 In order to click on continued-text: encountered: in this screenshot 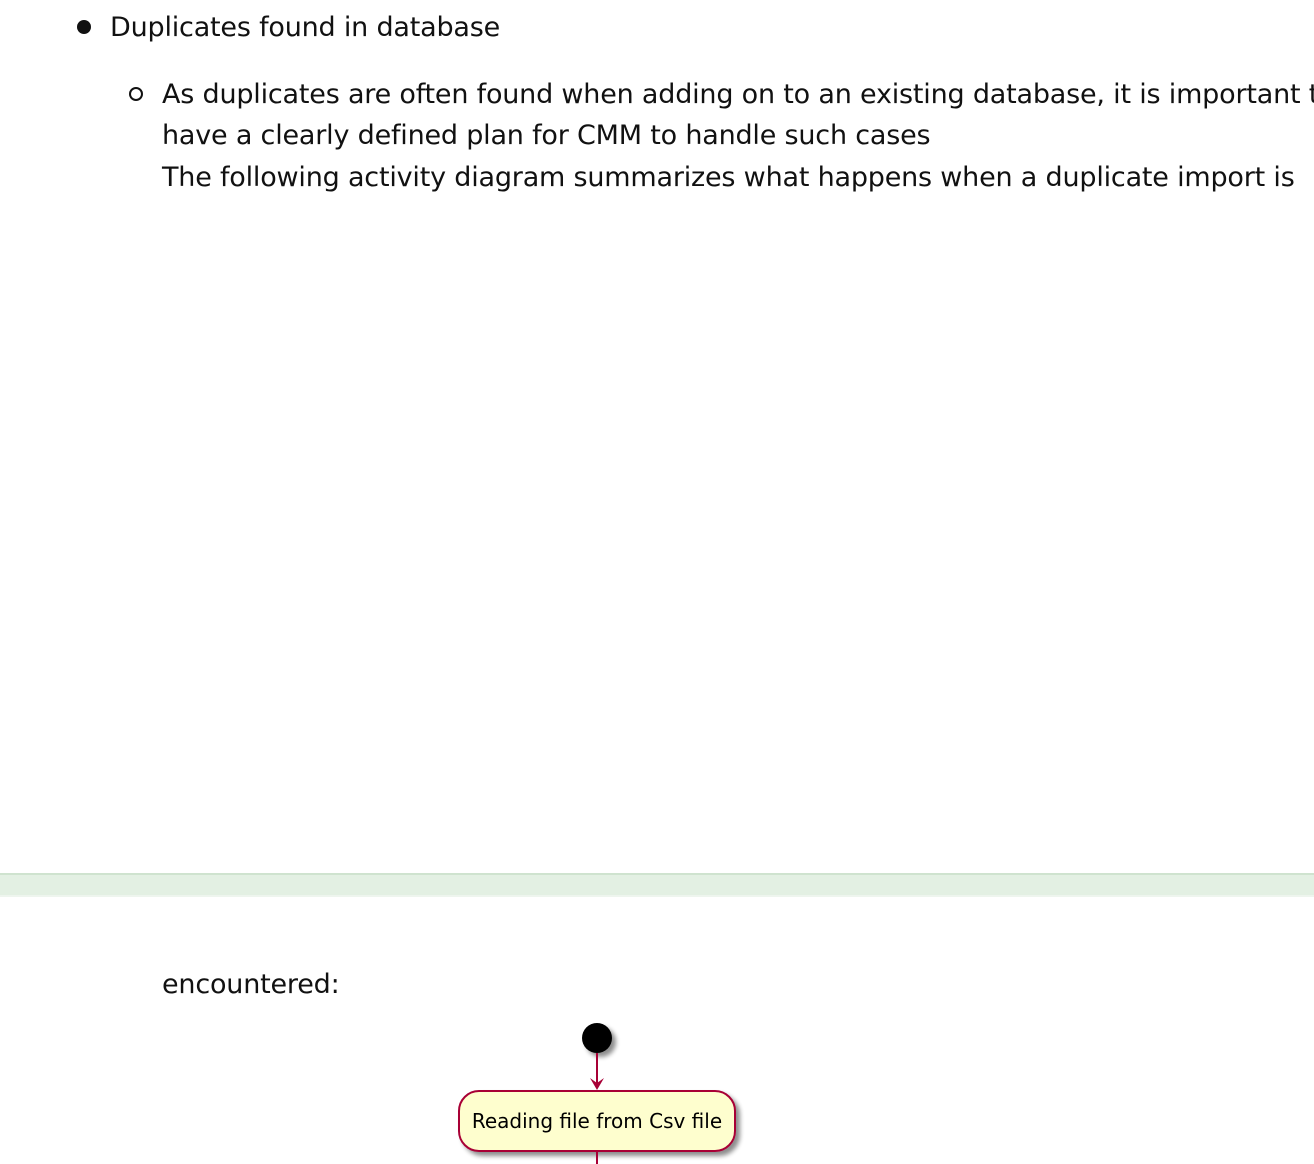, I will do `click(251, 984)`.